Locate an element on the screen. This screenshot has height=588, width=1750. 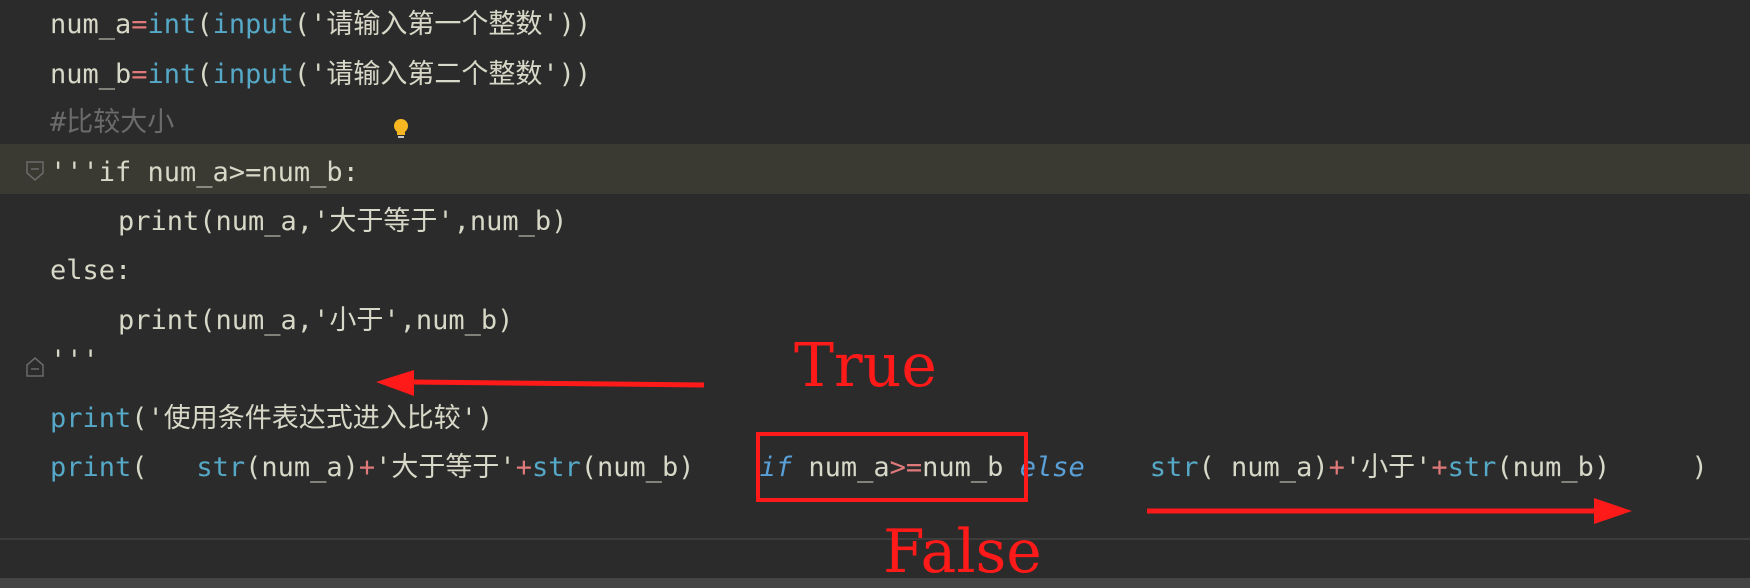
code-line-1: num_a=int(input('请输入第一个整数')) is located at coordinates (320, 25).